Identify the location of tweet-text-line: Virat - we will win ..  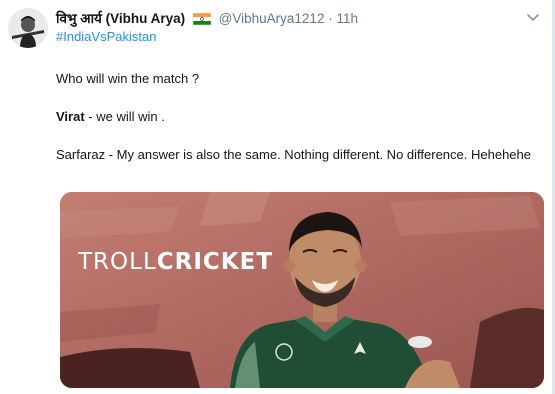
(110, 116).